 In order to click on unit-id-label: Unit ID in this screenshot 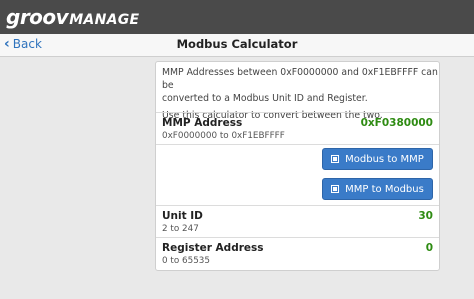, I will do `click(182, 216)`.